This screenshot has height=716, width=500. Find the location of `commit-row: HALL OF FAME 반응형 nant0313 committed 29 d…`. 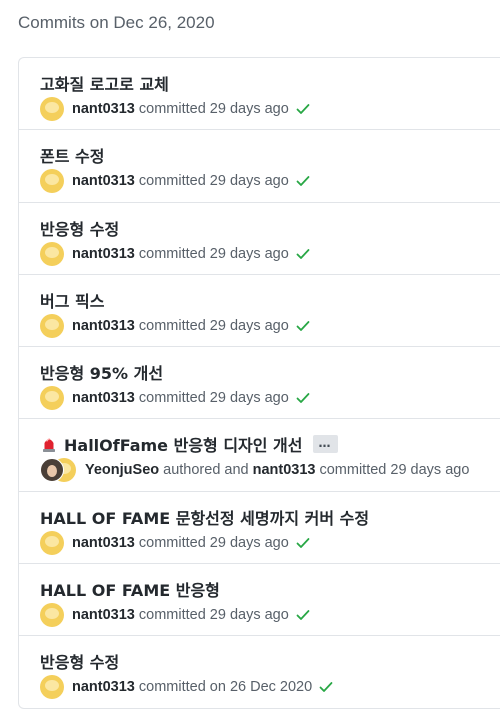

commit-row: HALL OF FAME 반응형 nant0313 committed 29 d… is located at coordinates (259, 600).